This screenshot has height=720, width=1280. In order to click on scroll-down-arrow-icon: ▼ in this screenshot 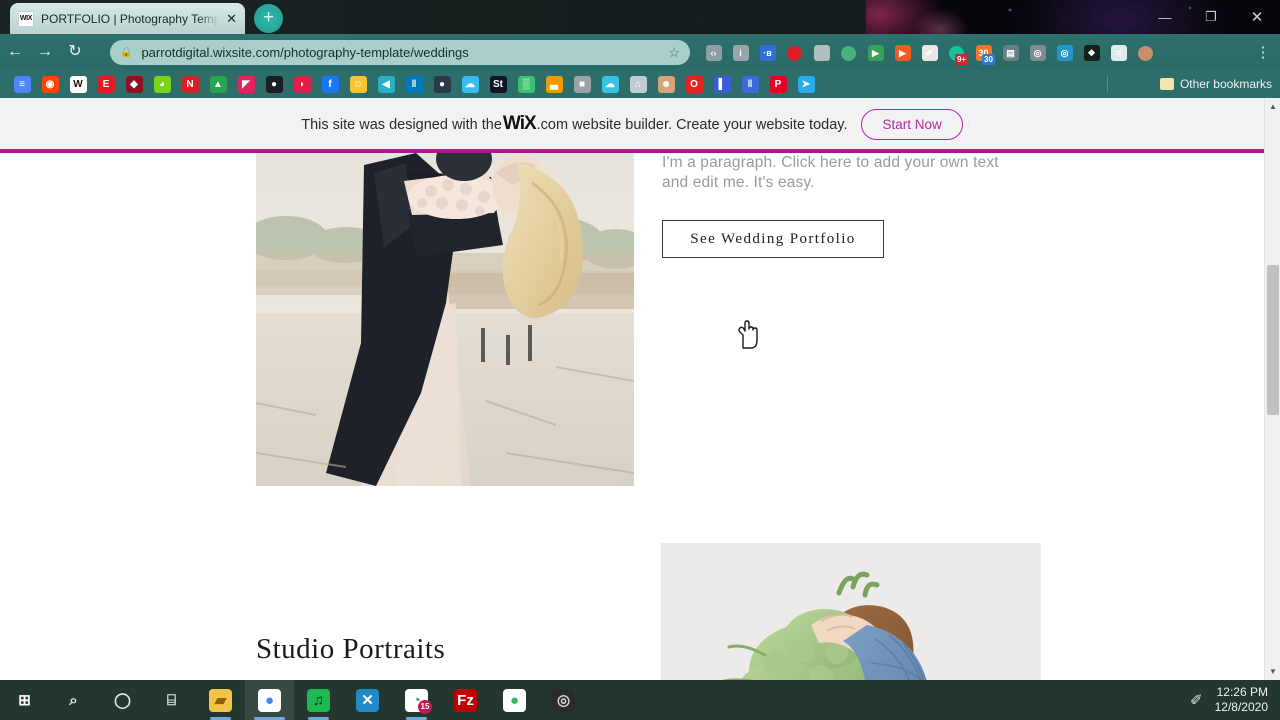, I will do `click(1272, 671)`.